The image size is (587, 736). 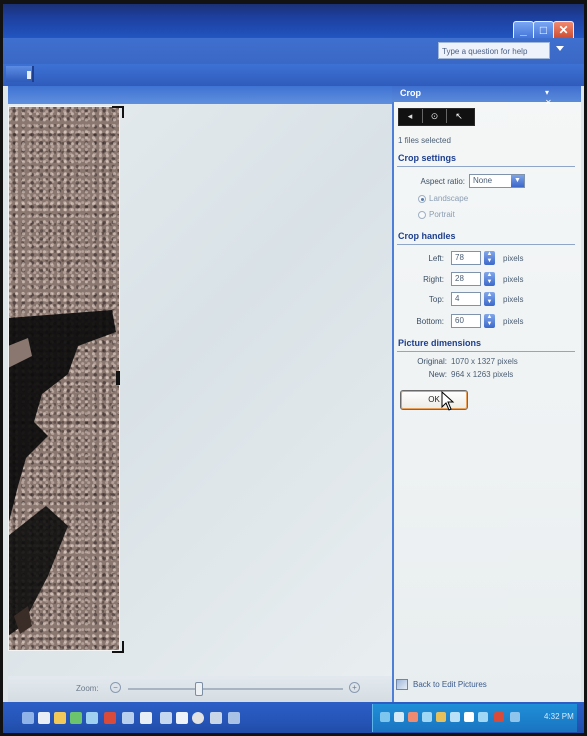 What do you see at coordinates (436, 299) in the screenshot?
I see `top-label: Top:` at bounding box center [436, 299].